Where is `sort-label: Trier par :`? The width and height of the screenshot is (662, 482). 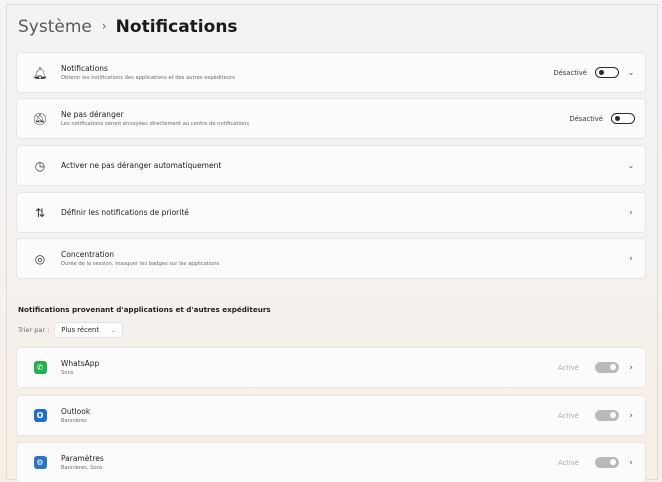 sort-label: Trier par : is located at coordinates (34, 330).